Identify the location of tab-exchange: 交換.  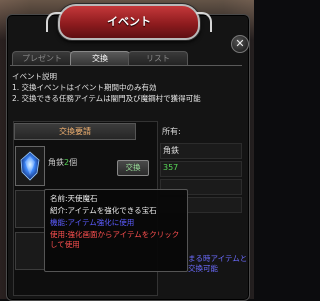
(100, 58).